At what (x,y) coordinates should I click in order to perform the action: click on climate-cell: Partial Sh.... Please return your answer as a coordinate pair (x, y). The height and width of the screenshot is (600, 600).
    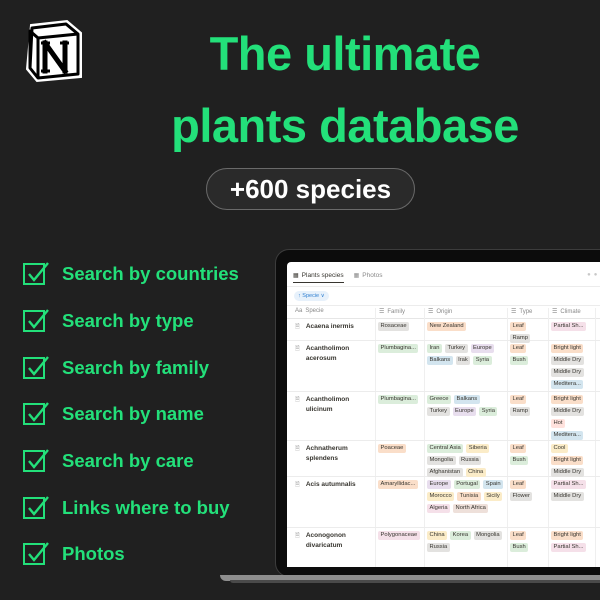
    Looking at the image, I should click on (572, 326).